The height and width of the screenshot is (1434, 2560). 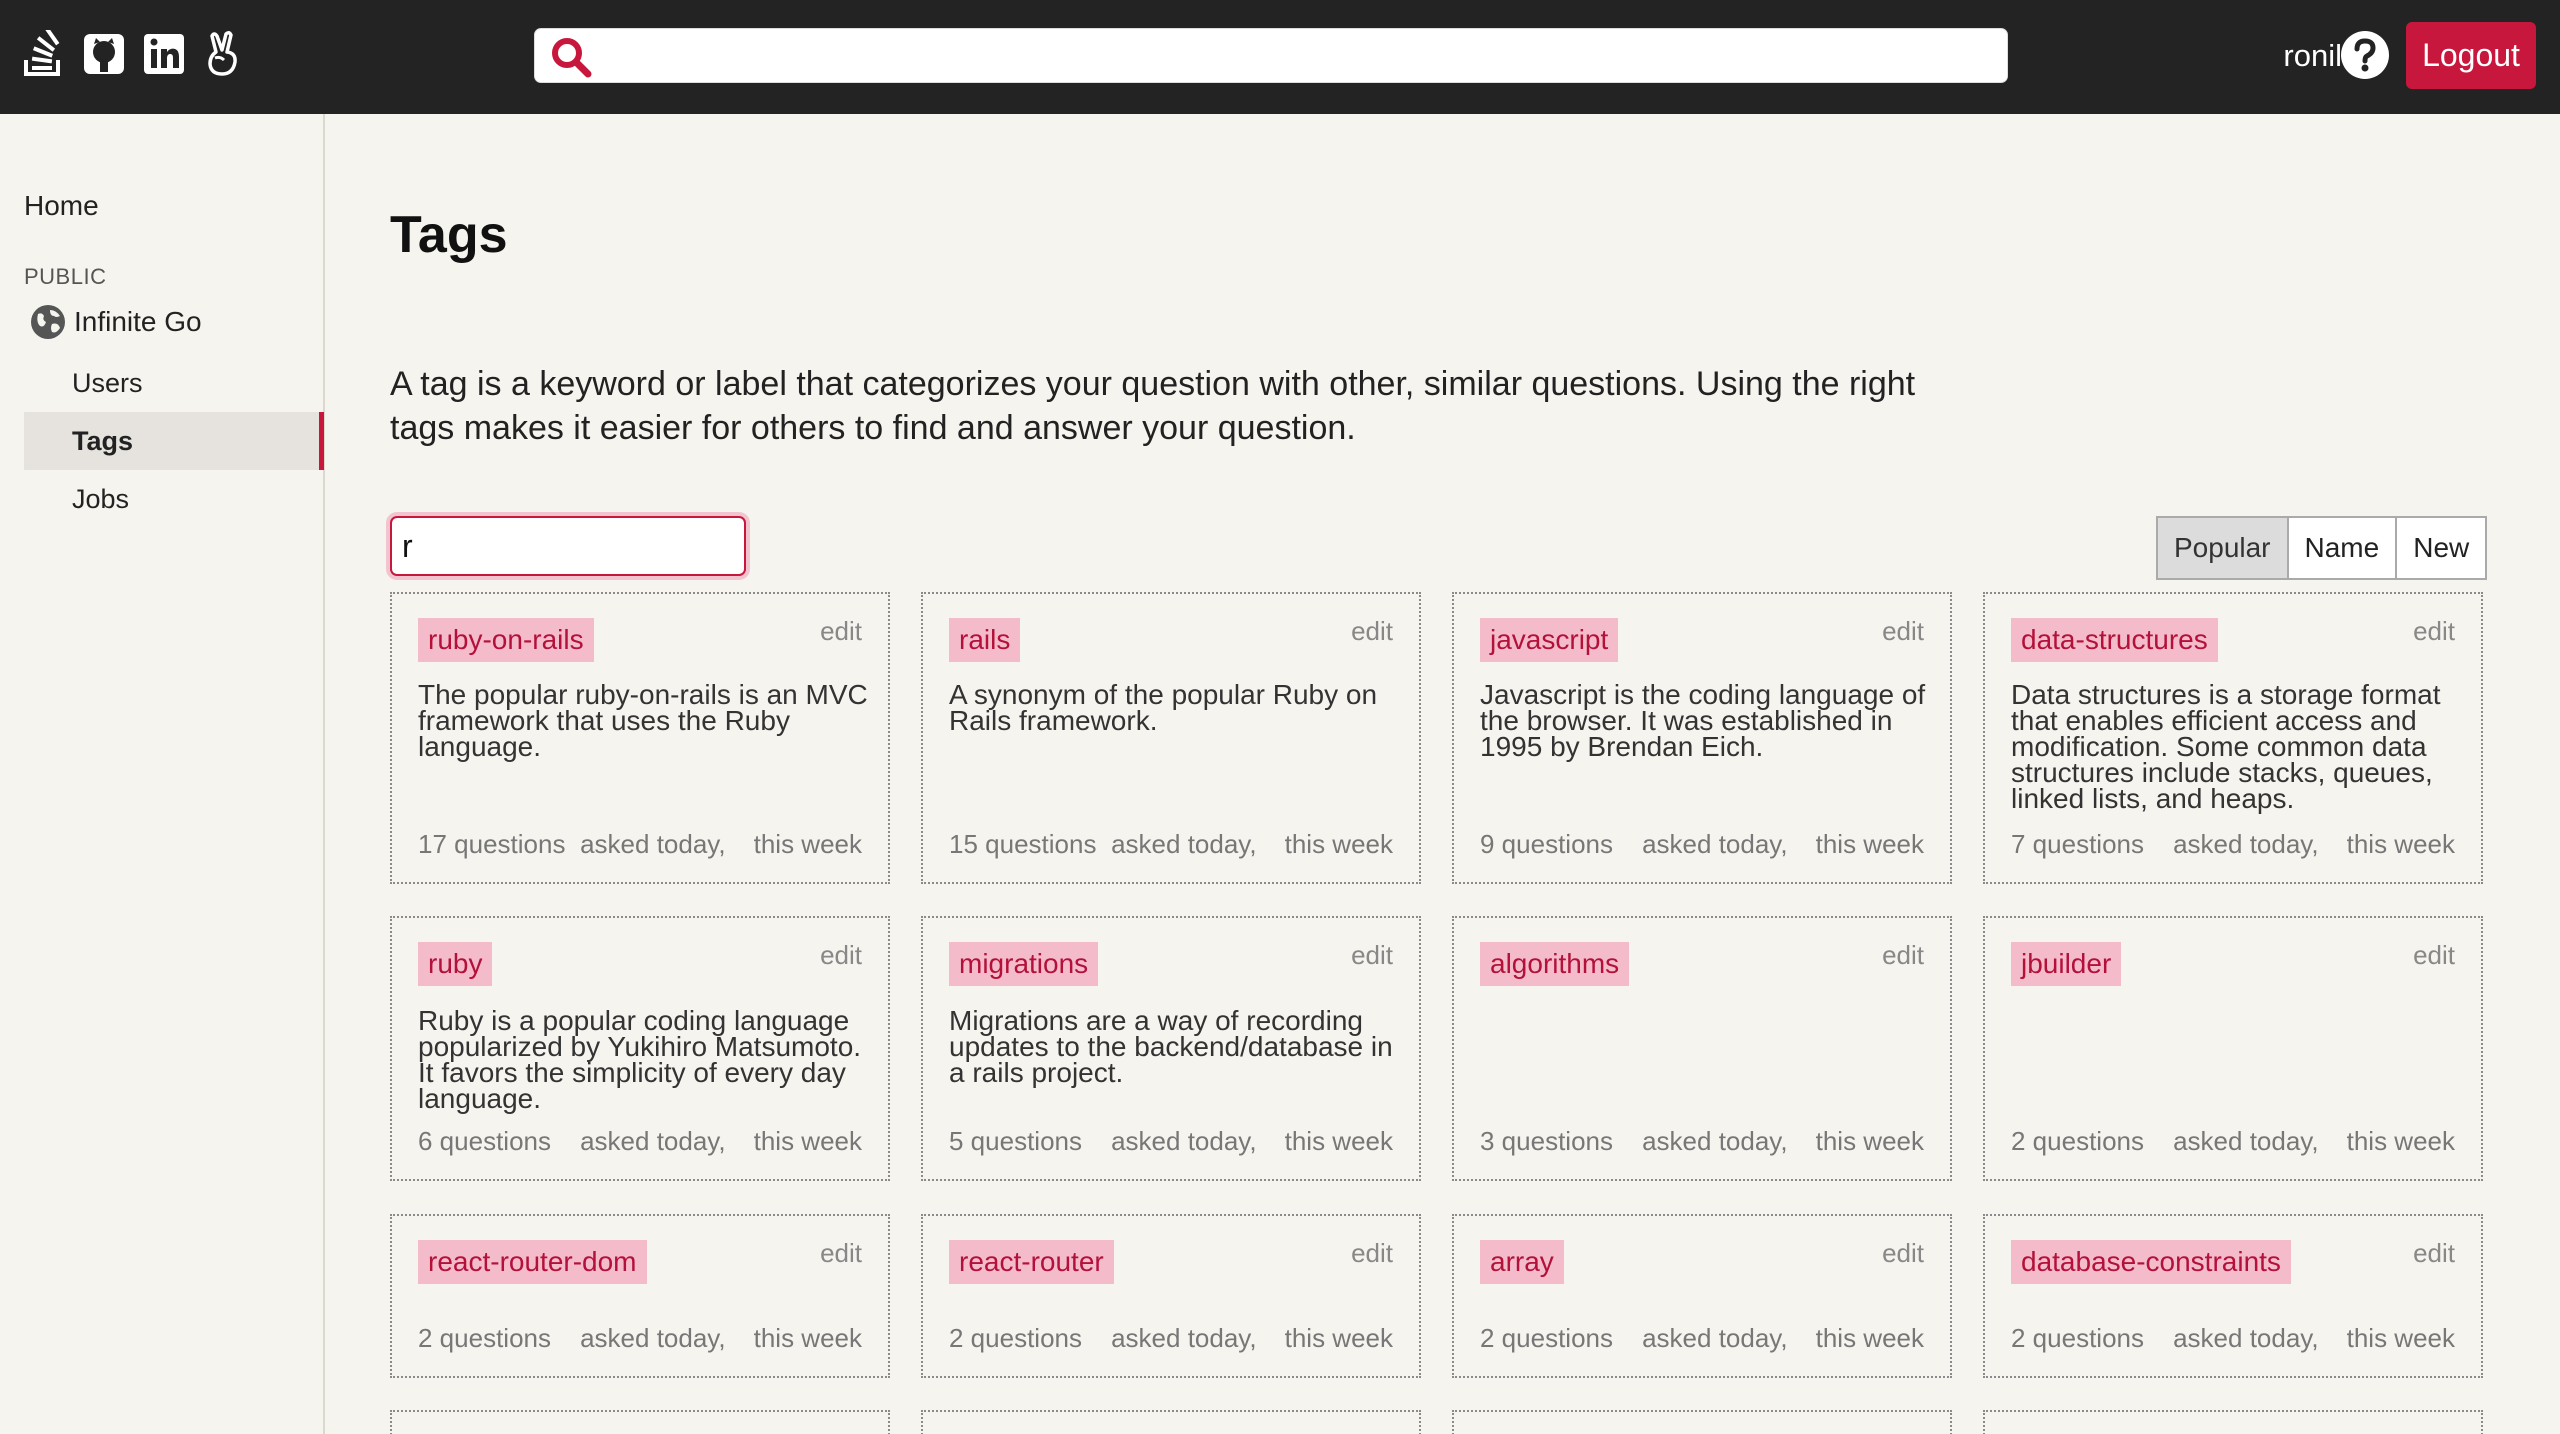 I want to click on tag-badge: database-constraints, so click(x=2151, y=1262).